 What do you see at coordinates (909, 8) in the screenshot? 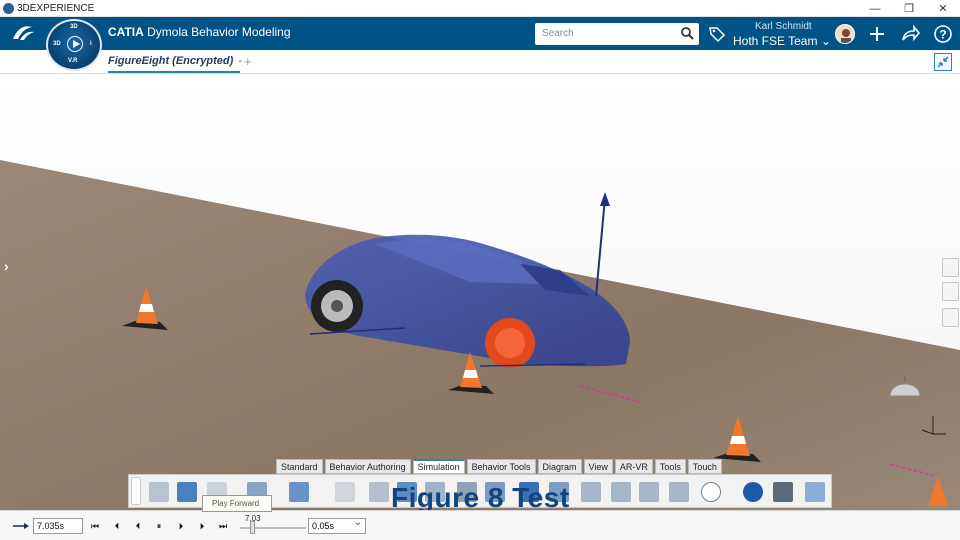
I see `restore-button: ❐` at bounding box center [909, 8].